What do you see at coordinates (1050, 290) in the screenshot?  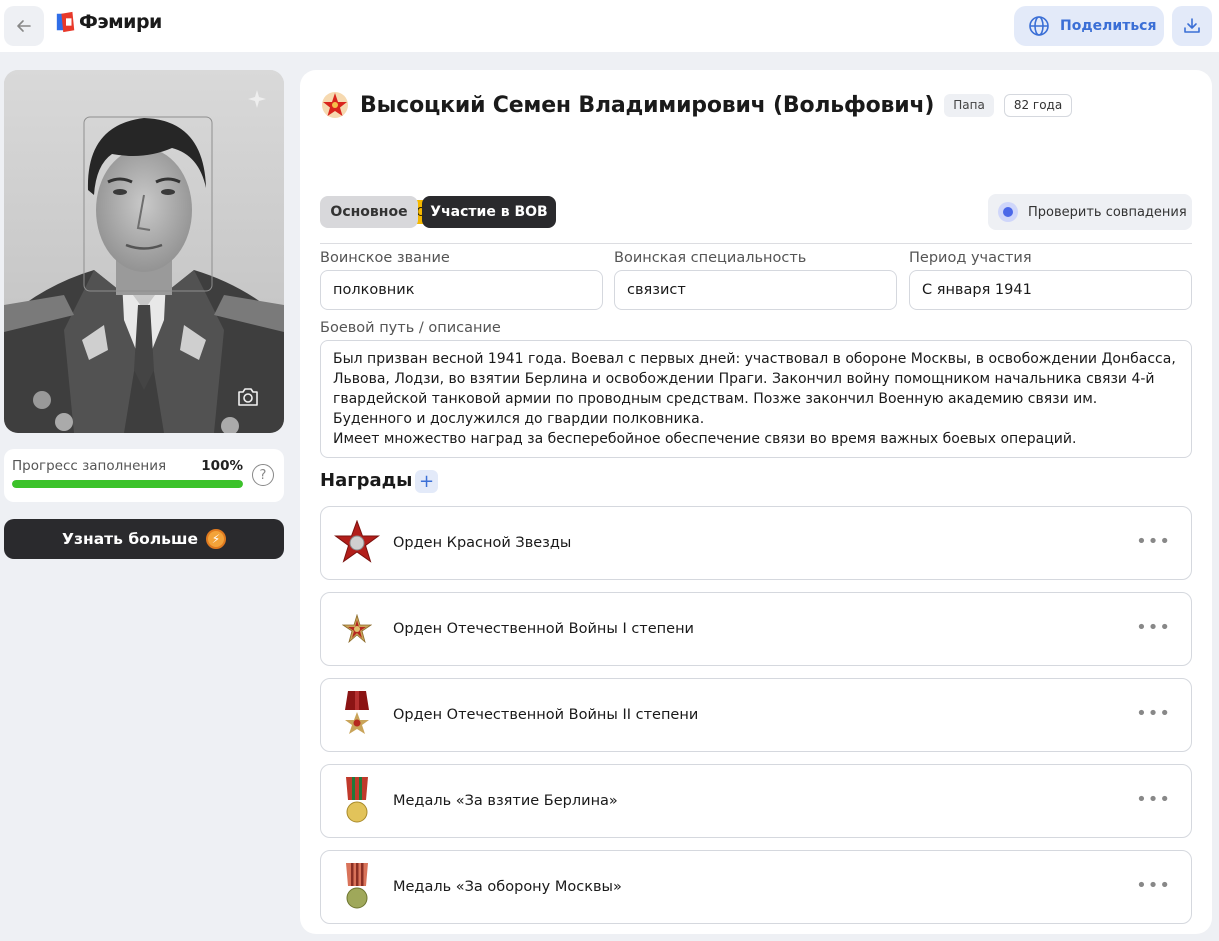 I see `period-field: С января 1941` at bounding box center [1050, 290].